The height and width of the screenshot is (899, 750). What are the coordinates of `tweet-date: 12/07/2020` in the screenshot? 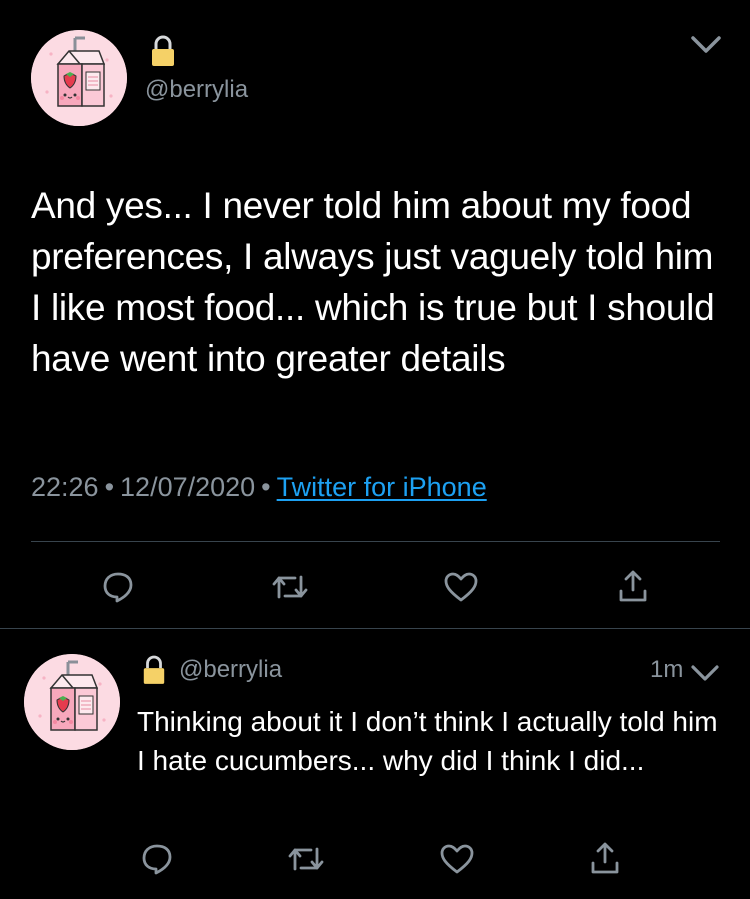 It's located at (188, 487).